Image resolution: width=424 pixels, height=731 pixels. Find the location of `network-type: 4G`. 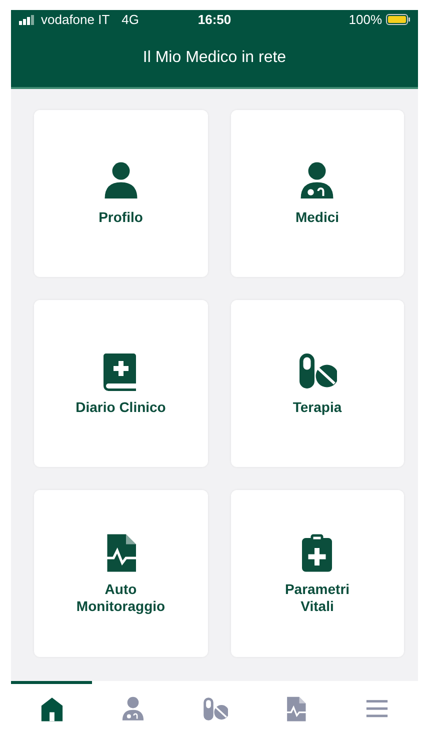

network-type: 4G is located at coordinates (130, 20).